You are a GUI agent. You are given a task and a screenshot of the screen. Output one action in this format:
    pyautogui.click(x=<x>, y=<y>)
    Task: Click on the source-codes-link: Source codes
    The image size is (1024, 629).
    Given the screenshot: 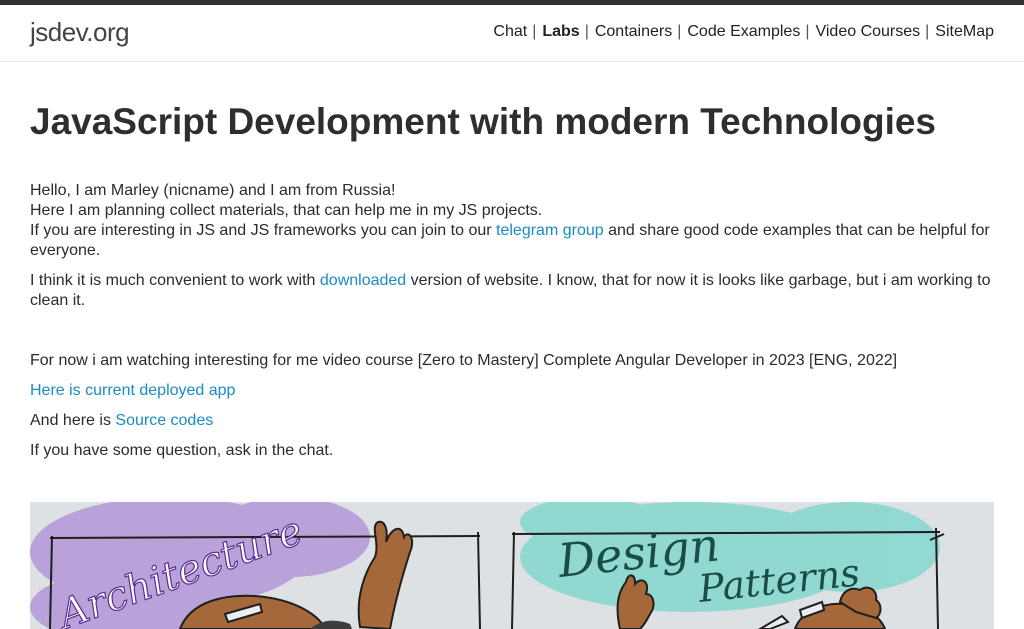 What is the action you would take?
    pyautogui.click(x=164, y=420)
    